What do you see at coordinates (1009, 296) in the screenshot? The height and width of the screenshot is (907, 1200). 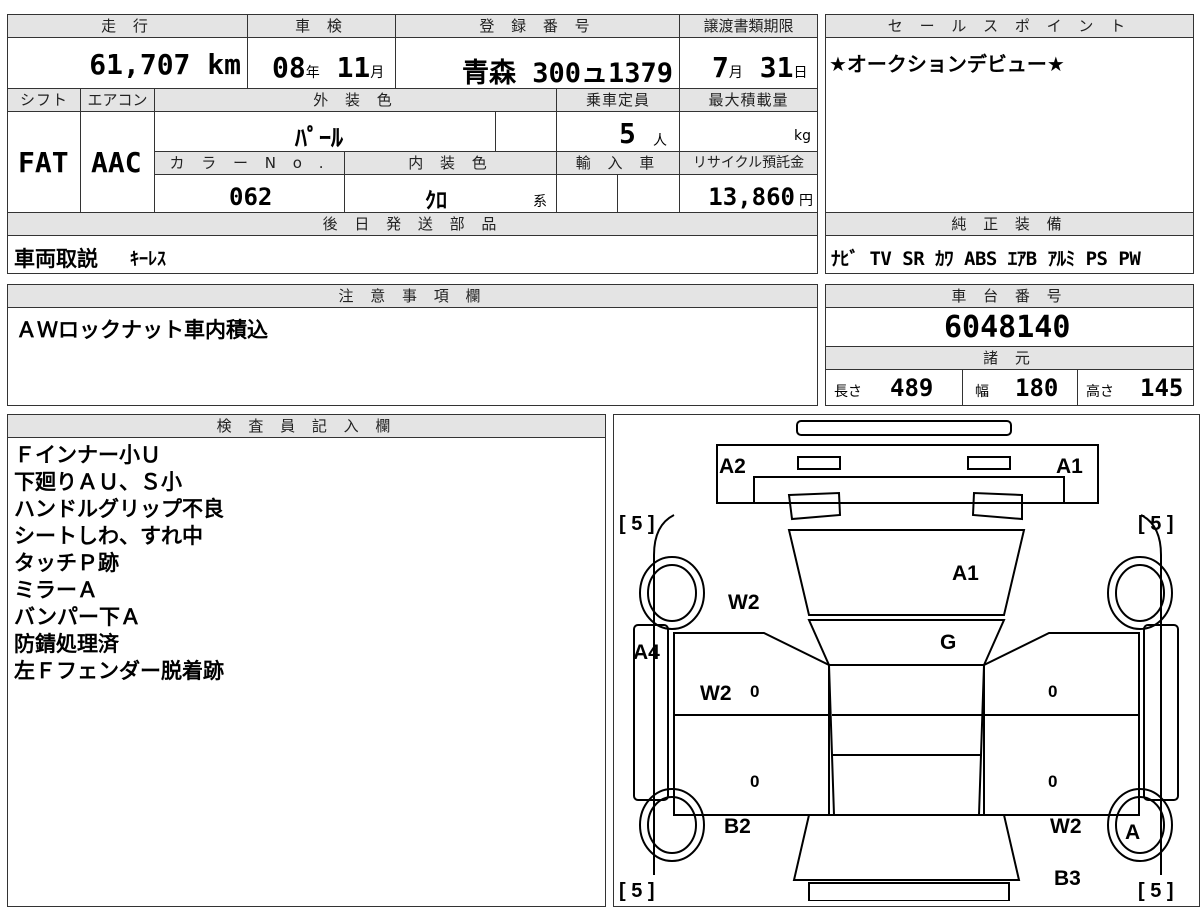 I see `header-chassis: 車 台 番 号` at bounding box center [1009, 296].